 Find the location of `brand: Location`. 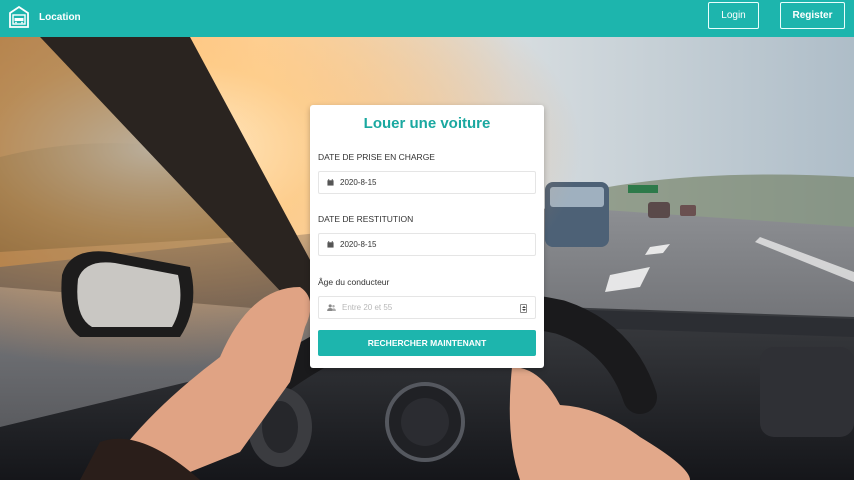

brand: Location is located at coordinates (45, 17).